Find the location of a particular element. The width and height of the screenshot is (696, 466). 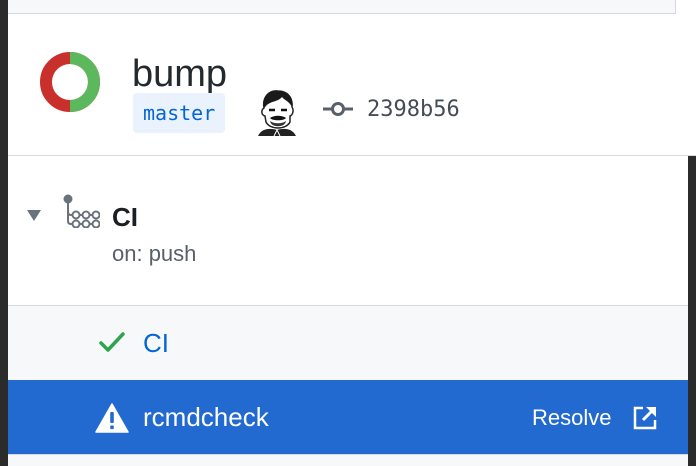

avatar is located at coordinates (277, 112).